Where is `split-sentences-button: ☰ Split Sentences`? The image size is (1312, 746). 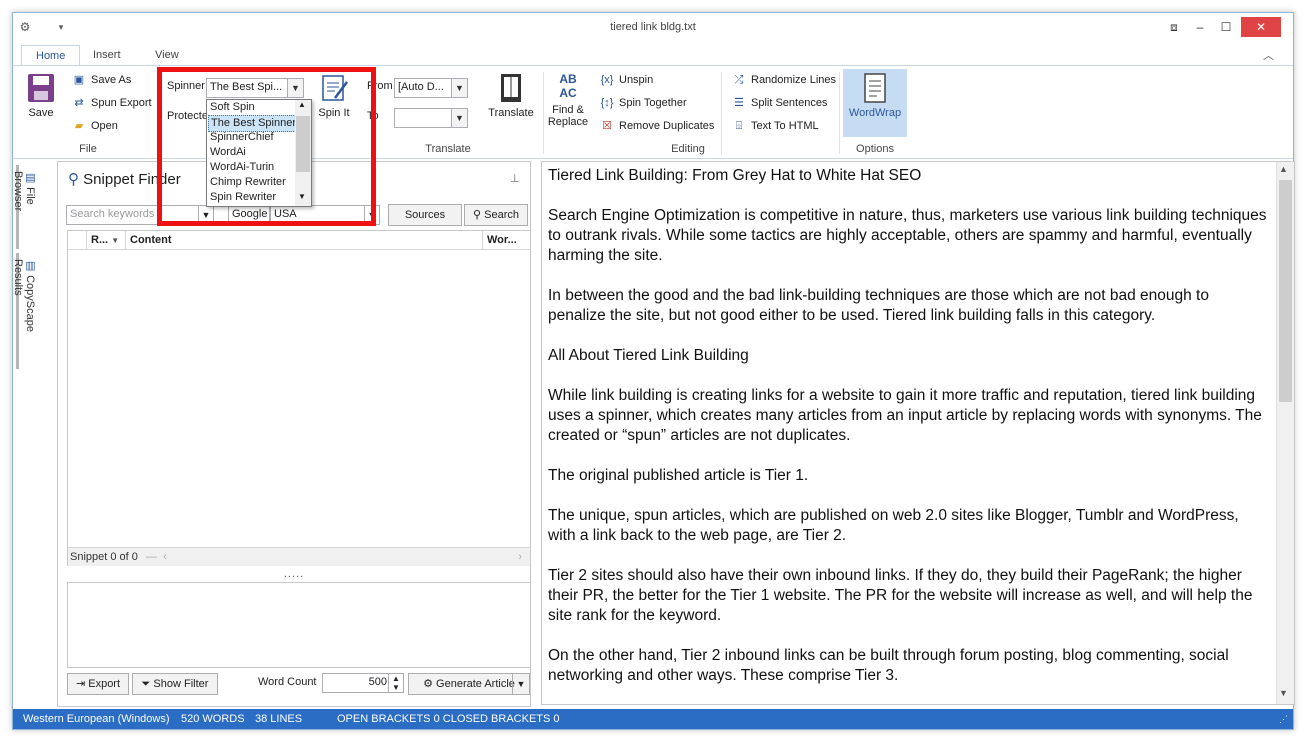 split-sentences-button: ☰ Split Sentences is located at coordinates (779, 103).